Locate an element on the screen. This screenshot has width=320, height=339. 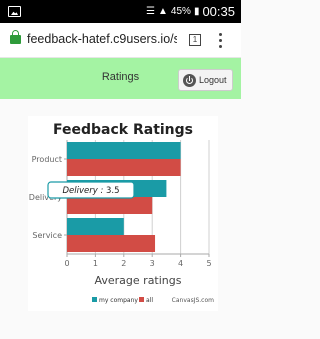
legend-label-my-company: my company is located at coordinates (118, 300).